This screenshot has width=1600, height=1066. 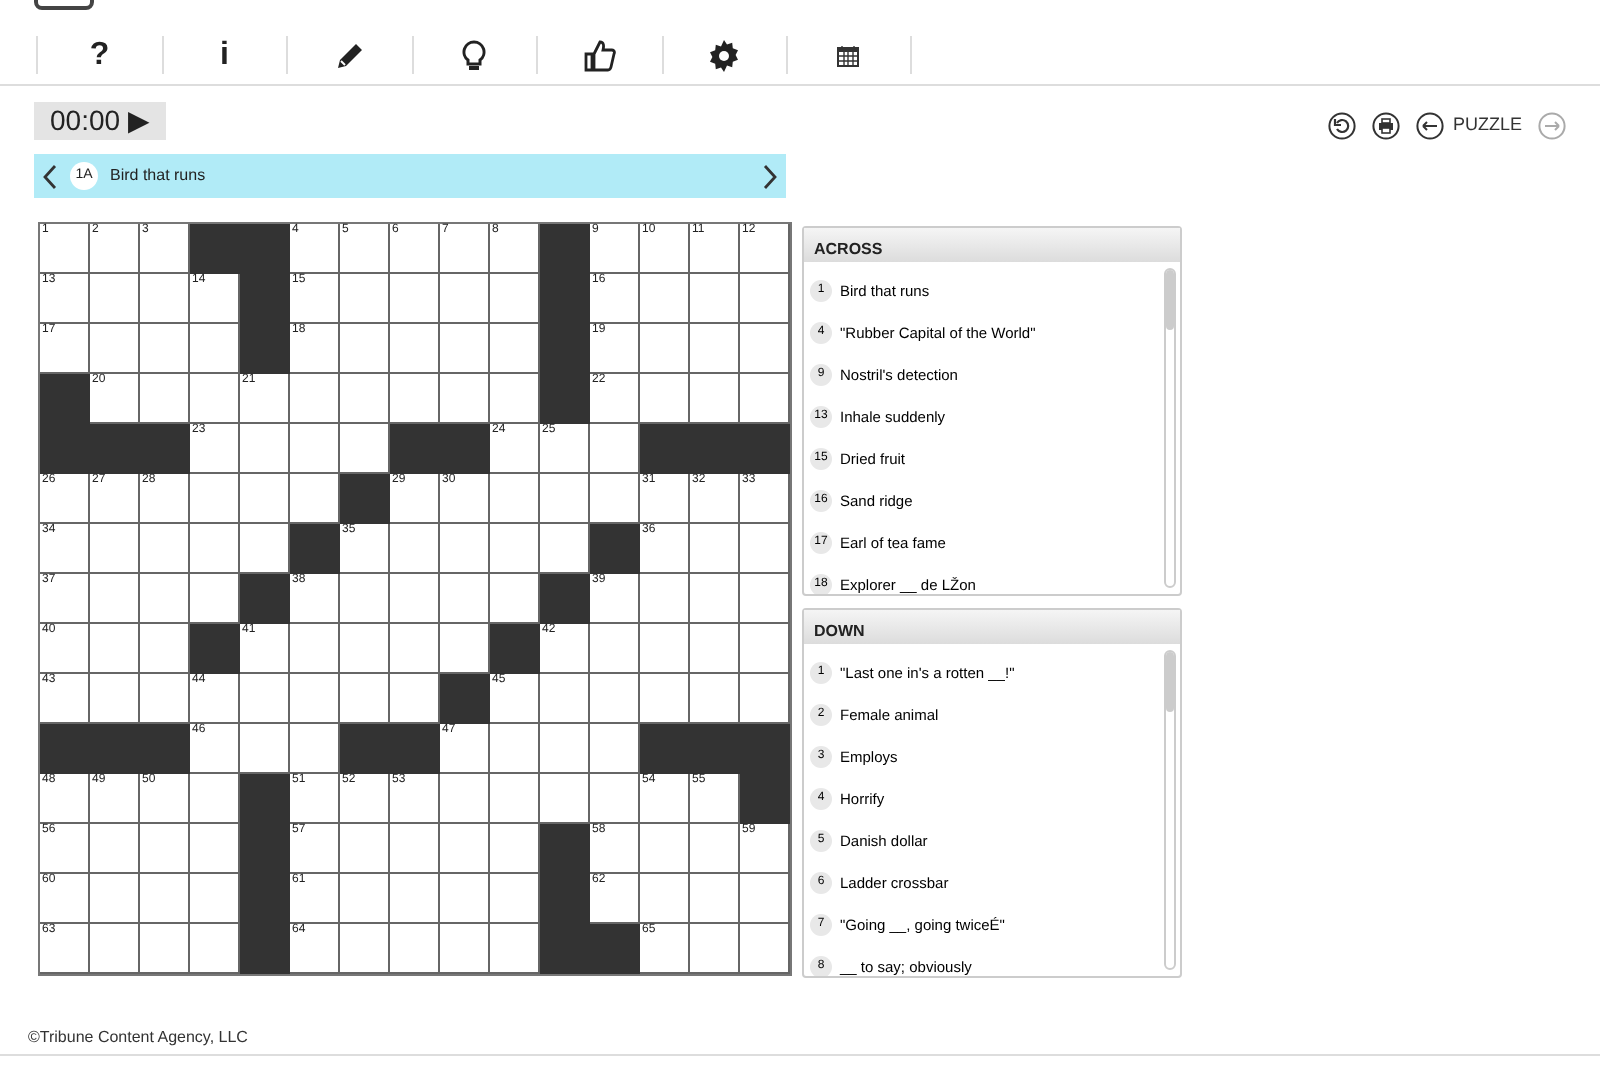 What do you see at coordinates (50, 176) in the screenshot?
I see `chevron-left-icon` at bounding box center [50, 176].